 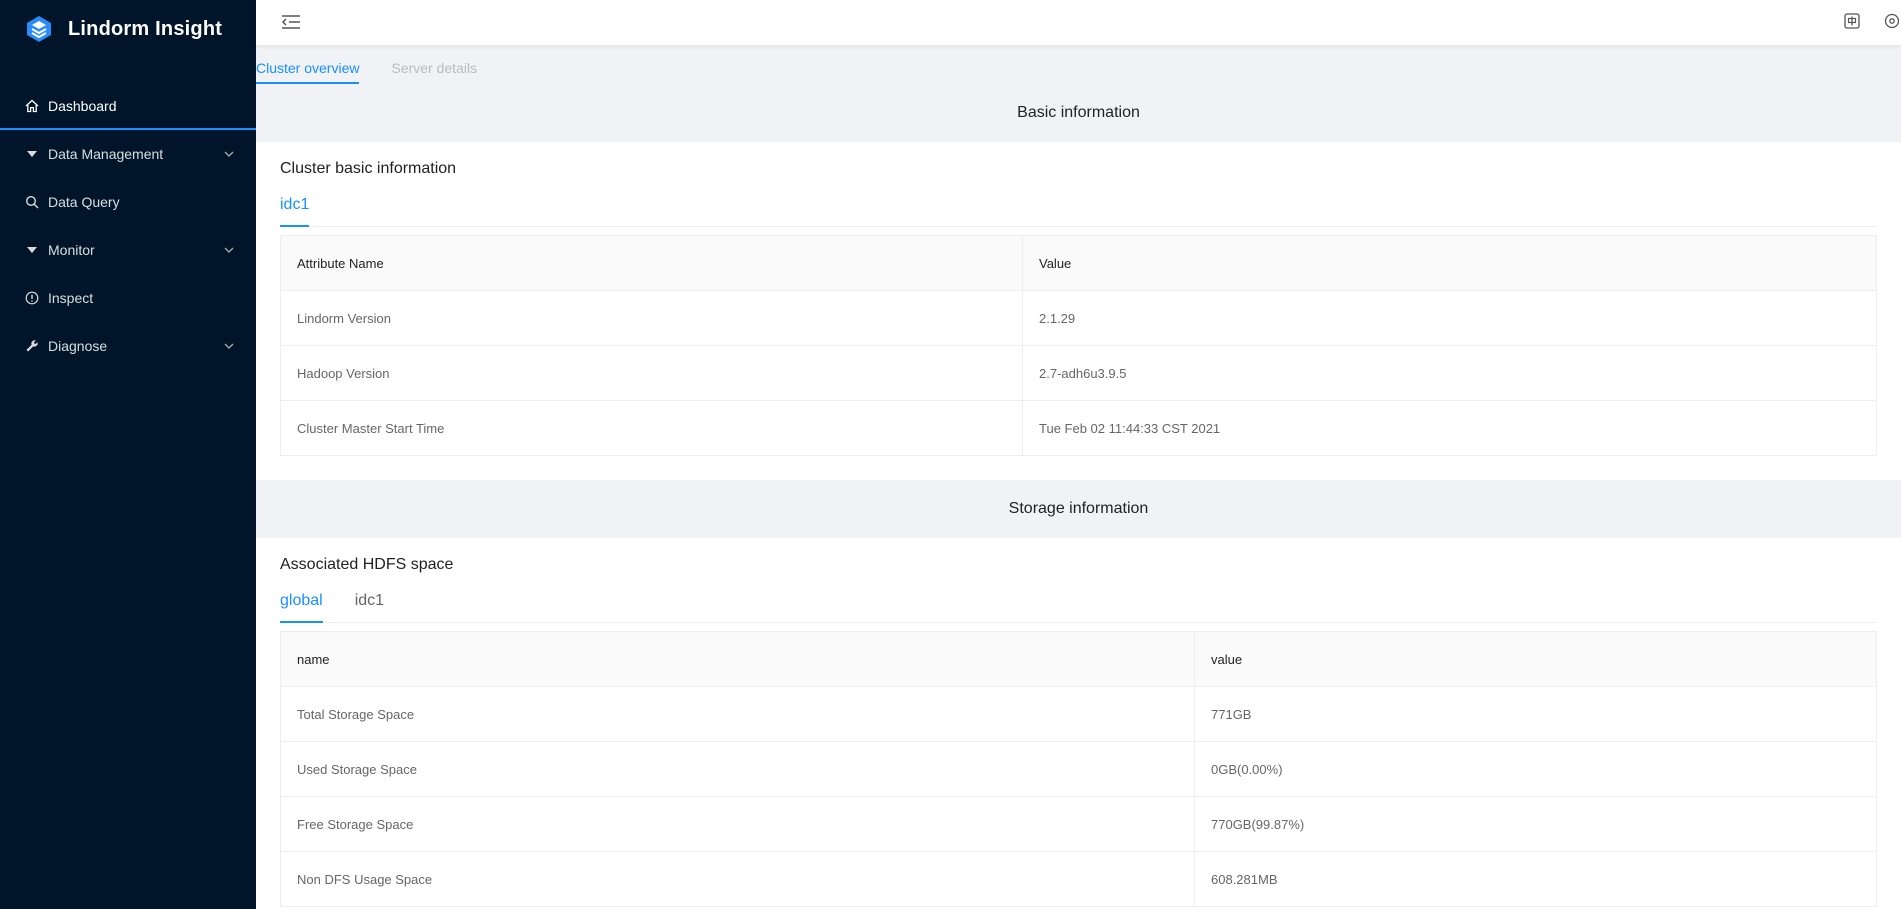 I want to click on section-storage-information: Storage information, so click(x=1078, y=509).